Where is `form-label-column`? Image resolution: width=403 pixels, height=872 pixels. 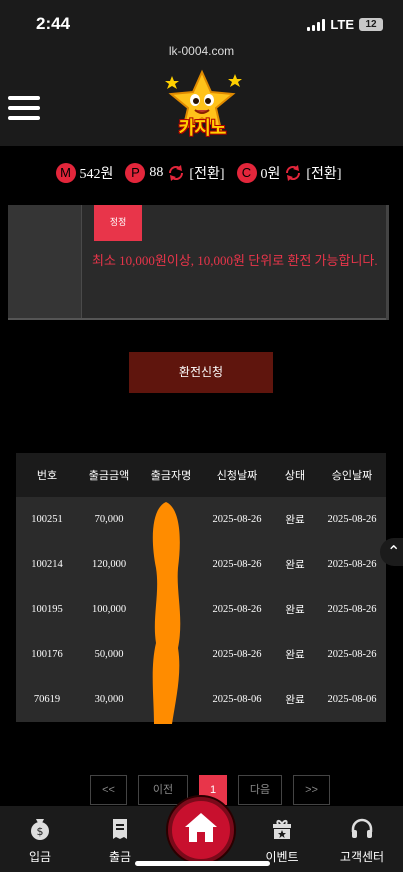 form-label-column is located at coordinates (45, 261).